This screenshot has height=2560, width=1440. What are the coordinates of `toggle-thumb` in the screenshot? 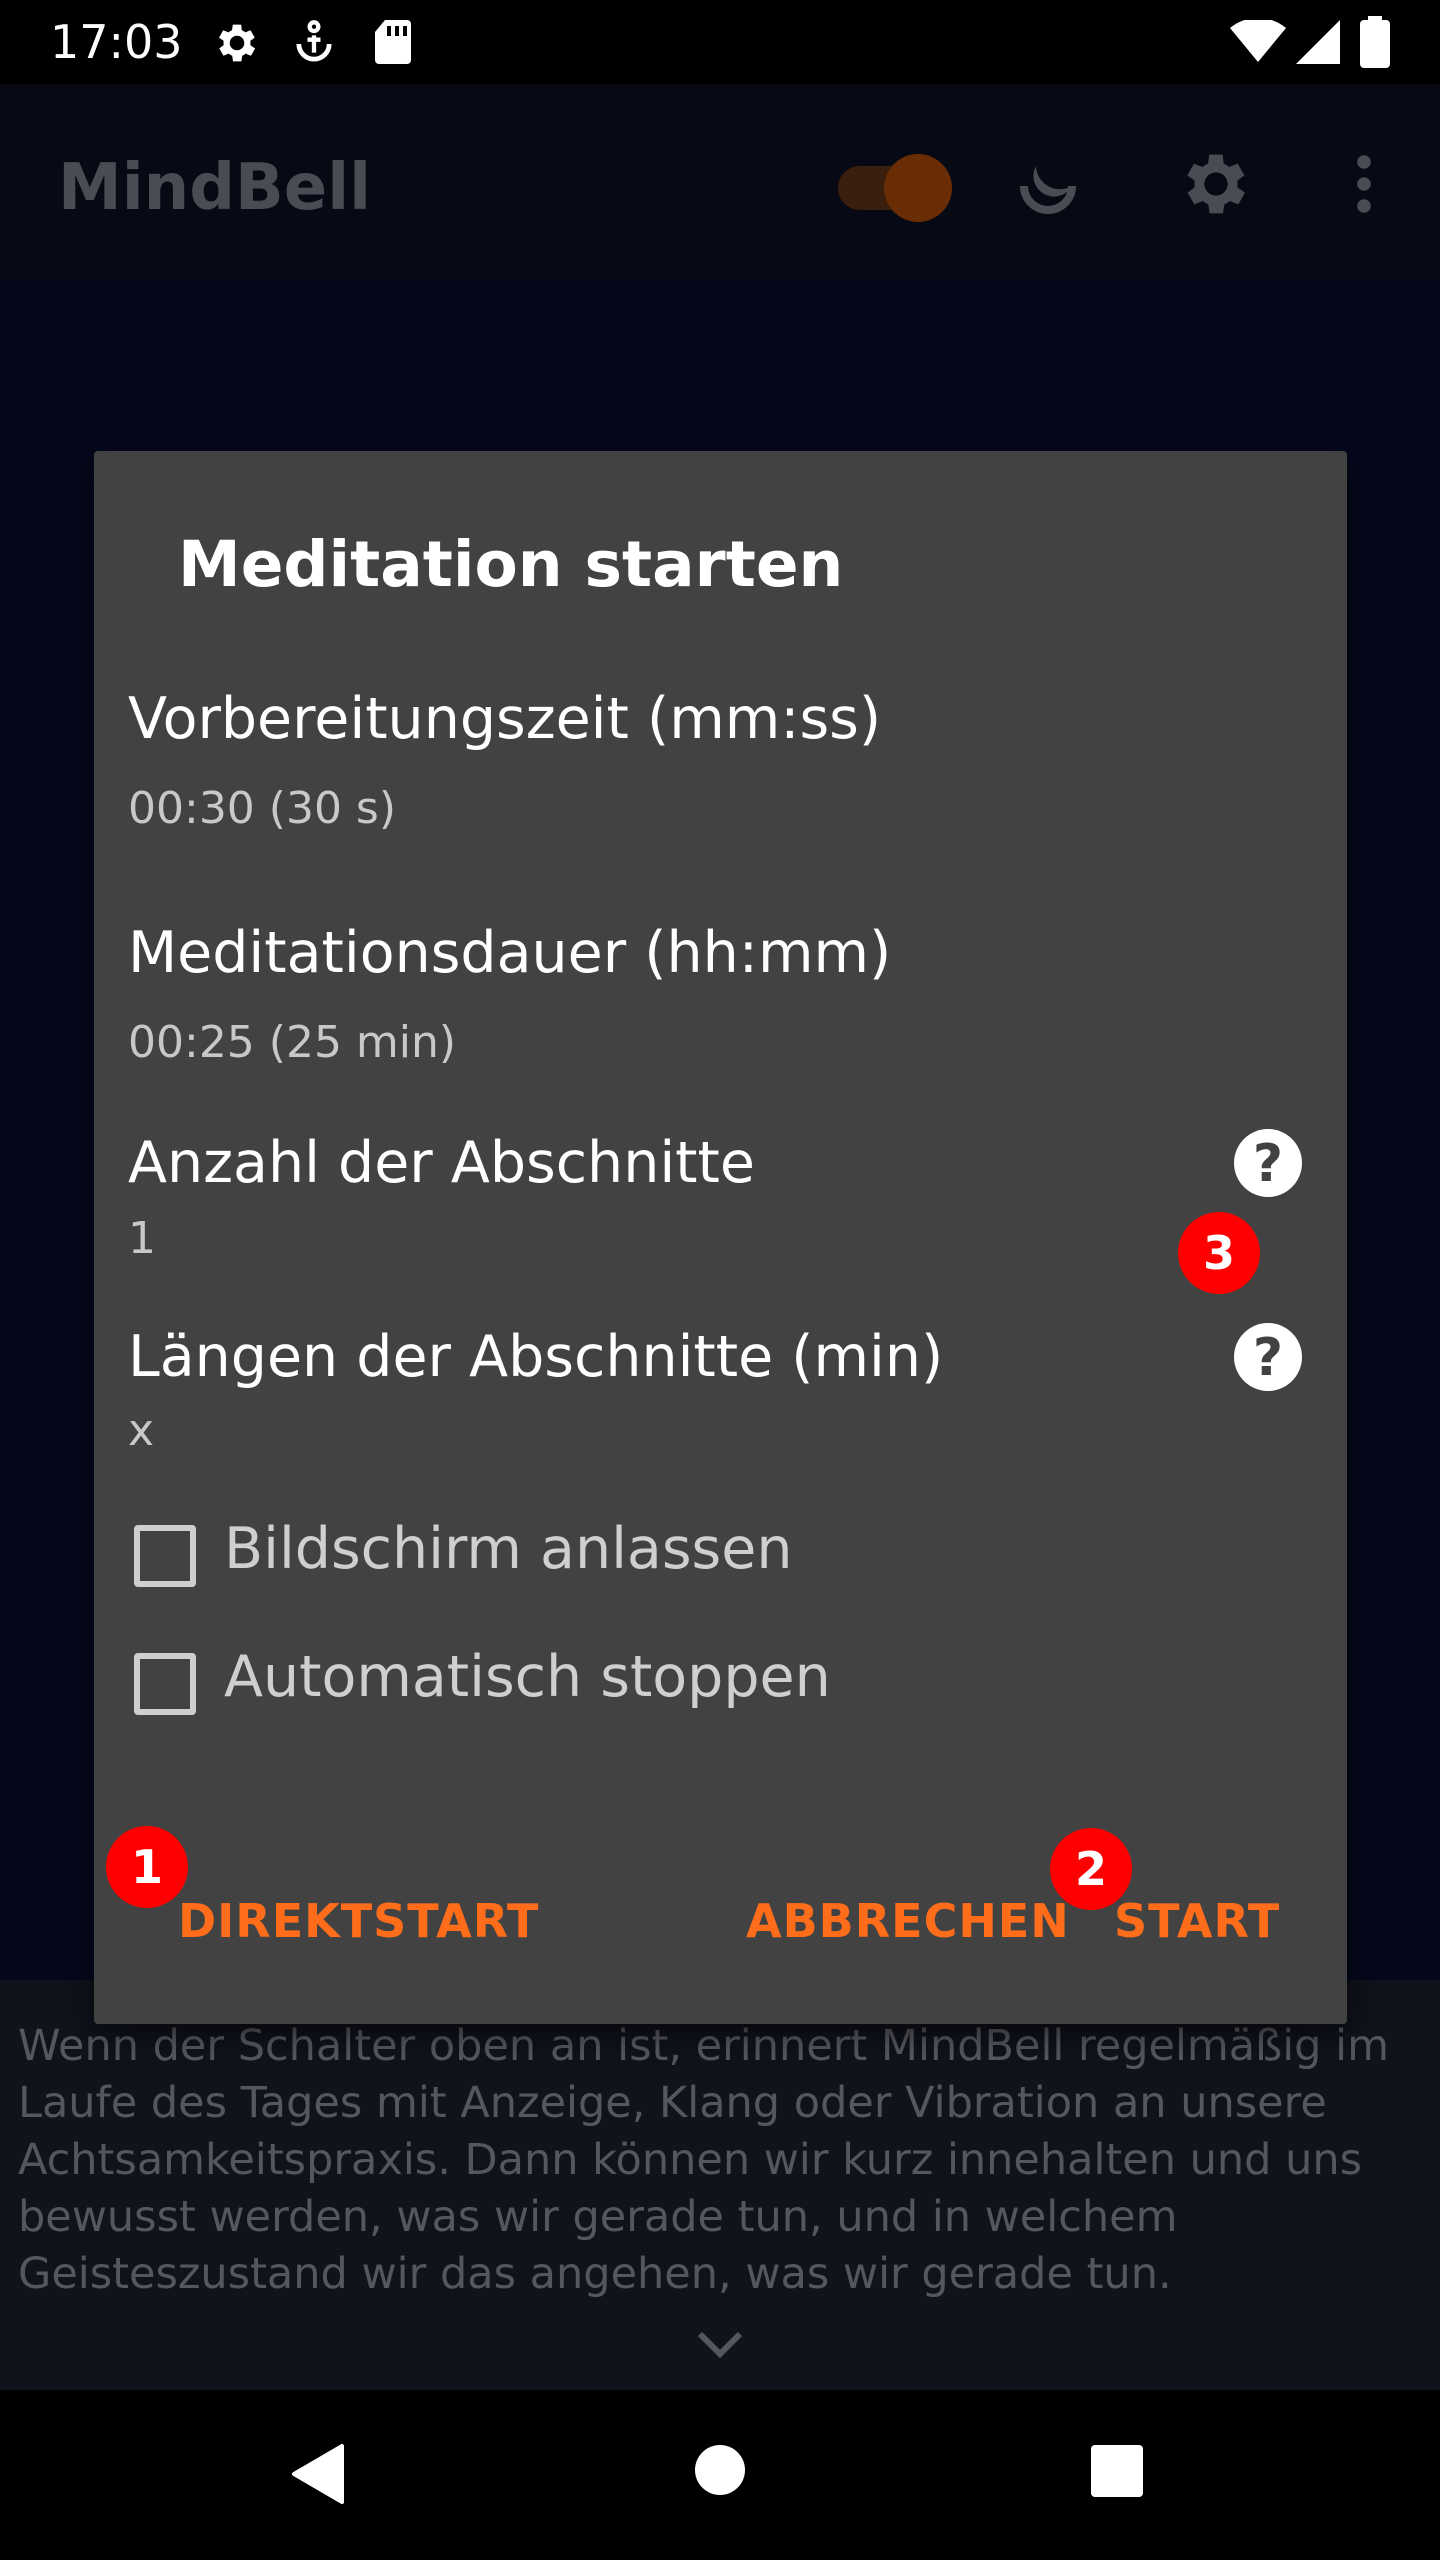 It's located at (918, 188).